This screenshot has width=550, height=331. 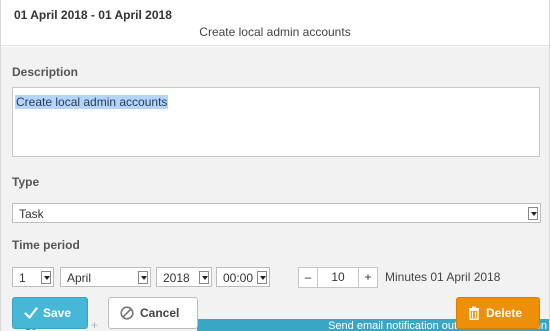 I want to click on minutes-decrement-button: –, so click(x=308, y=277).